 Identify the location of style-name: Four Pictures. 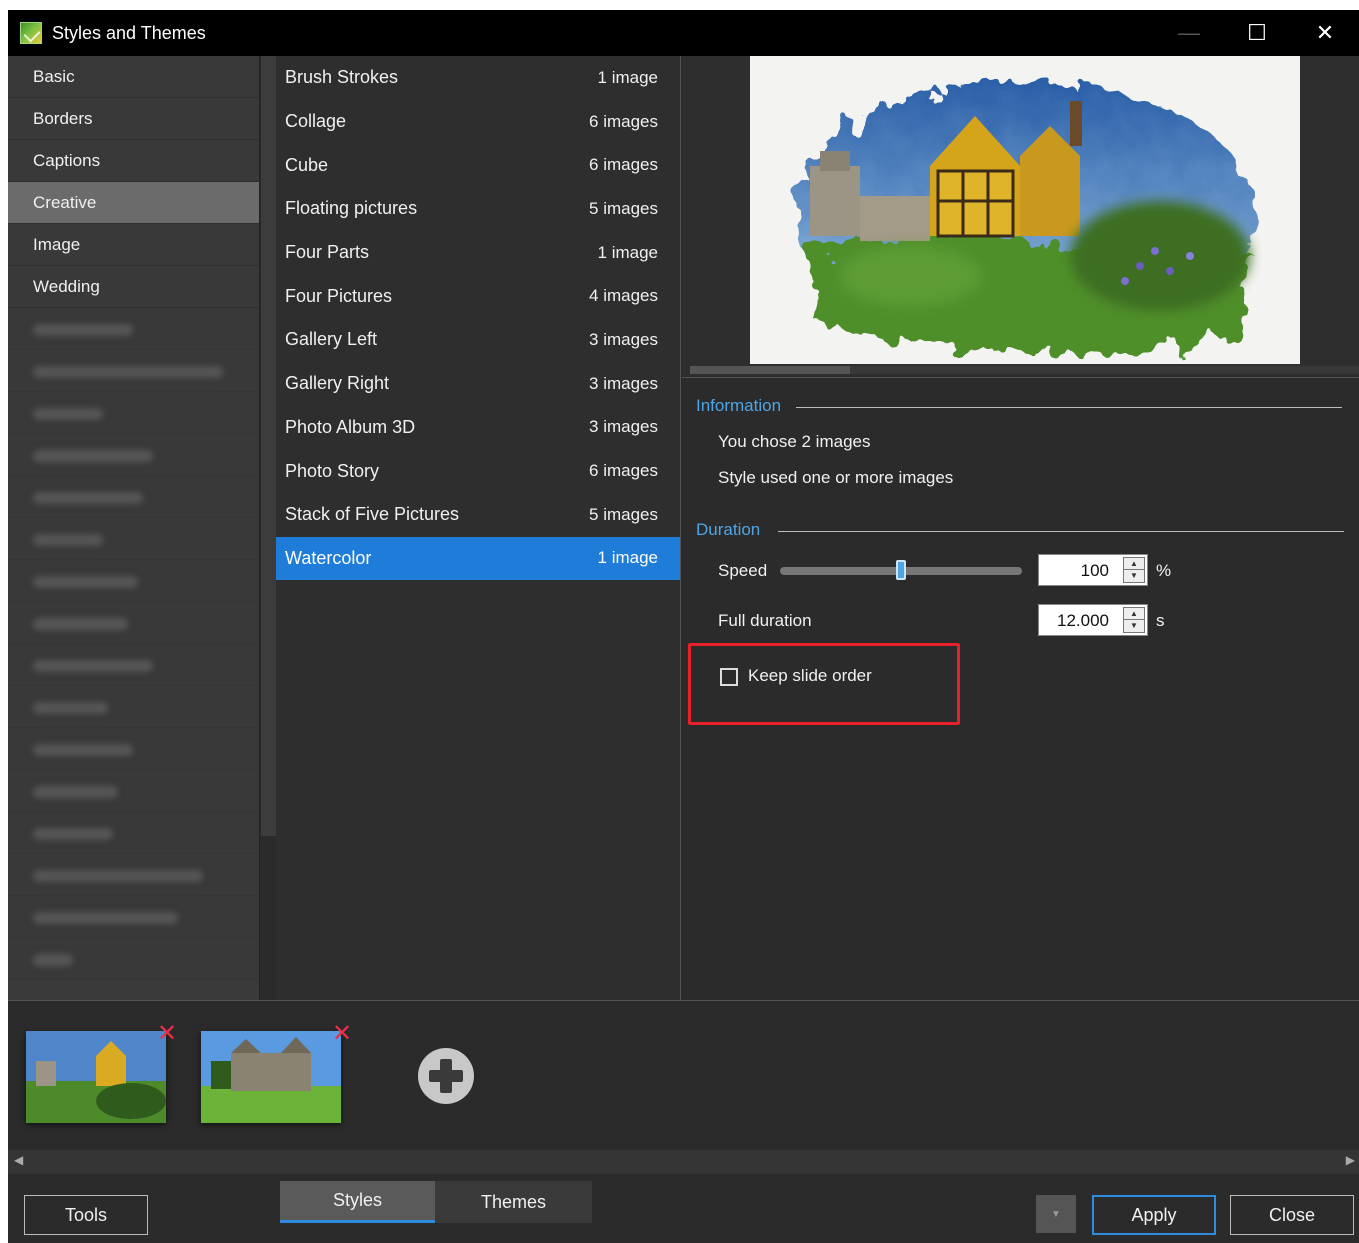
(339, 295).